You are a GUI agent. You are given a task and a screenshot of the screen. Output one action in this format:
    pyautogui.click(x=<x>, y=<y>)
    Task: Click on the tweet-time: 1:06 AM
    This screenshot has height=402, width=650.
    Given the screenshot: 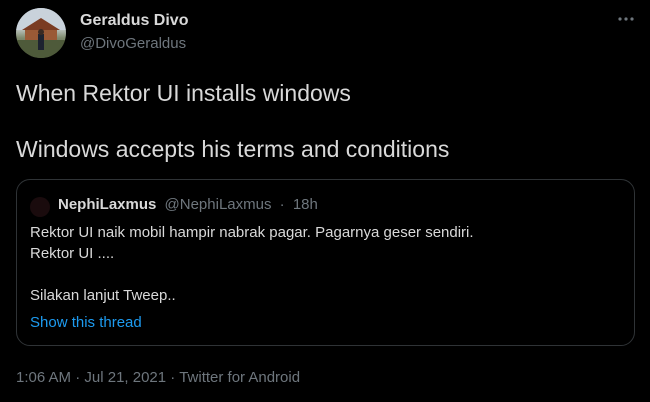 What is the action you would take?
    pyautogui.click(x=43, y=377)
    